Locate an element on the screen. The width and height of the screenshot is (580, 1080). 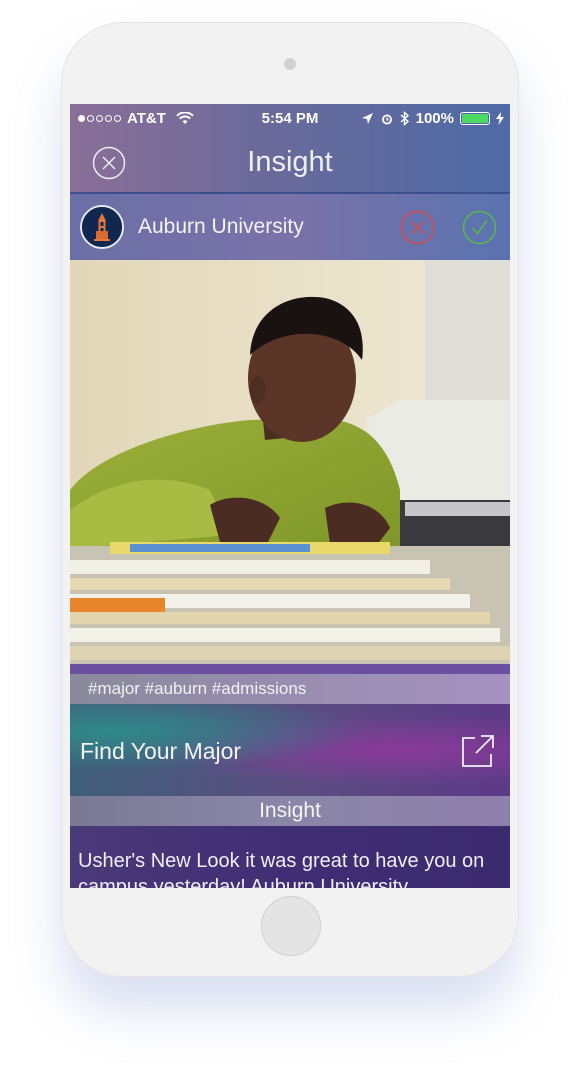
find-major-button: Find Your Major is located at coordinates (290, 750).